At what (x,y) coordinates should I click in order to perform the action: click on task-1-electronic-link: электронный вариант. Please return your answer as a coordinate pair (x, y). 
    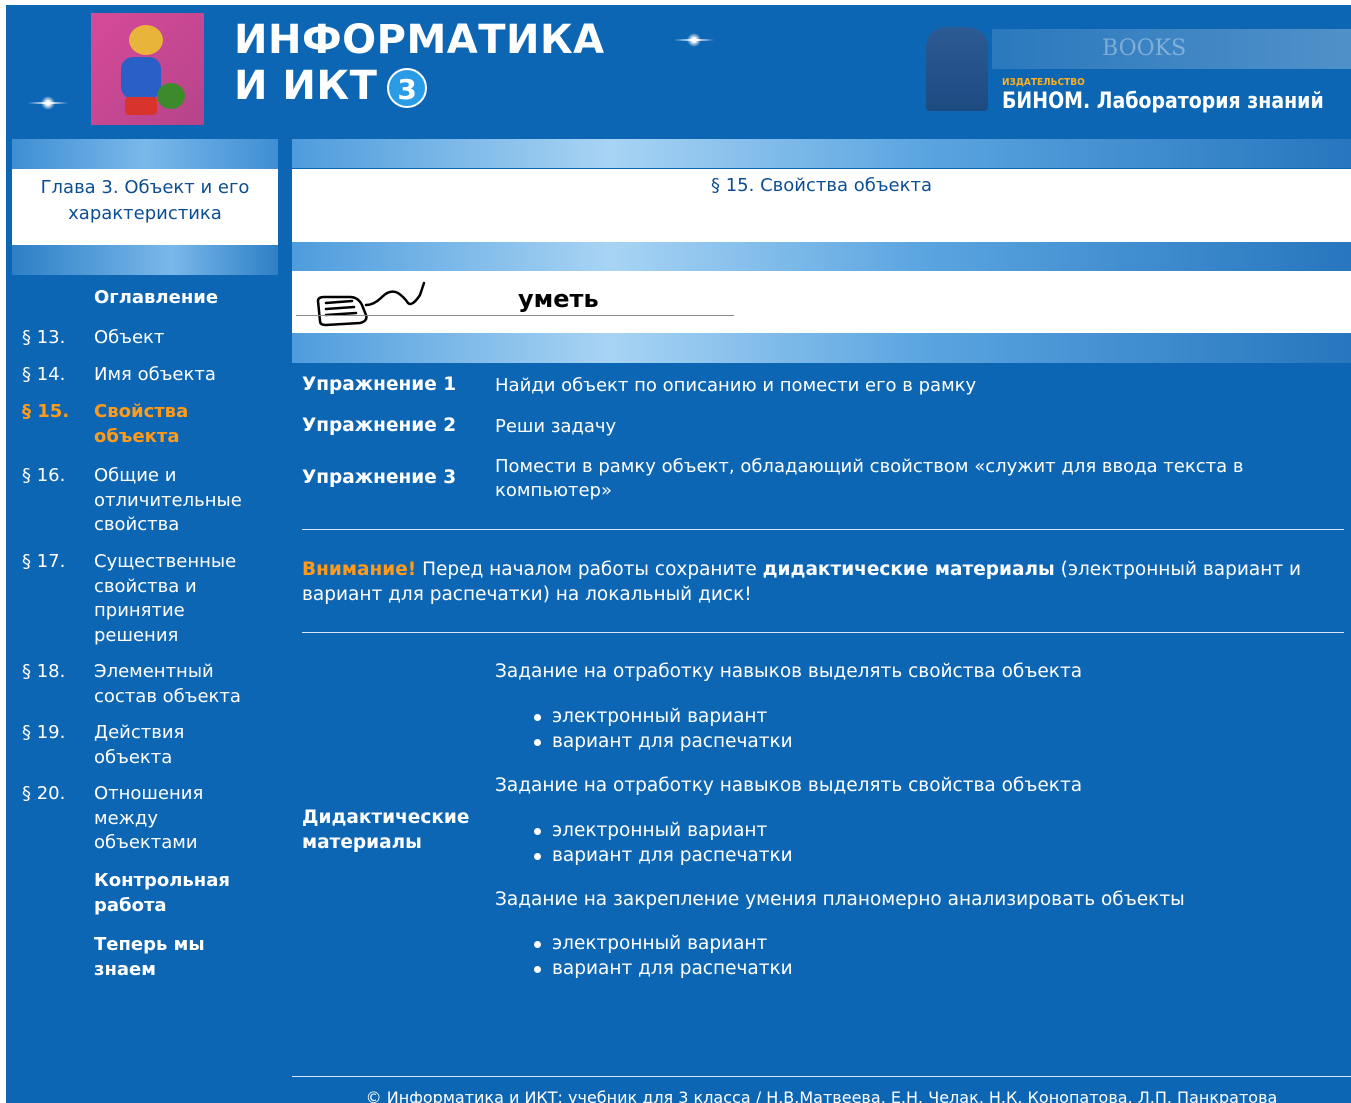
    Looking at the image, I should click on (660, 717).